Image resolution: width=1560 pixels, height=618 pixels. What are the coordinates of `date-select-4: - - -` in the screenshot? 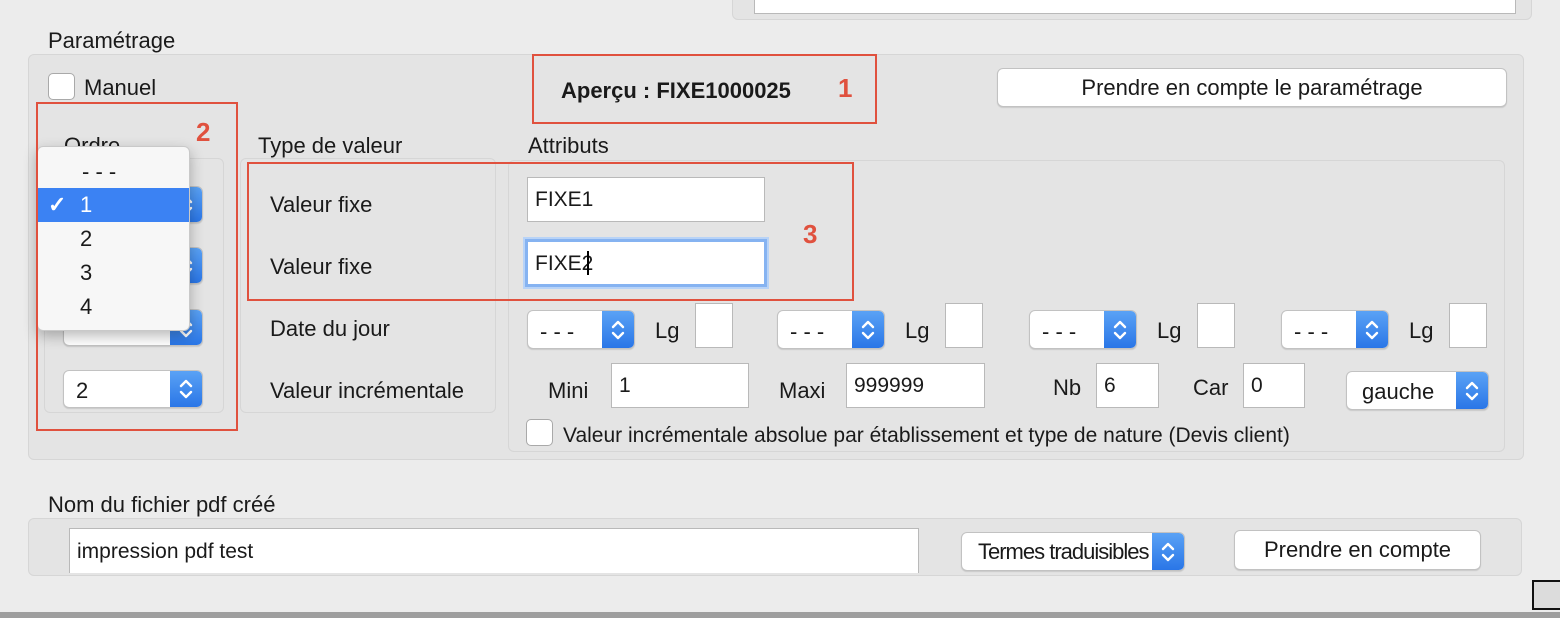 It's located at (1335, 329).